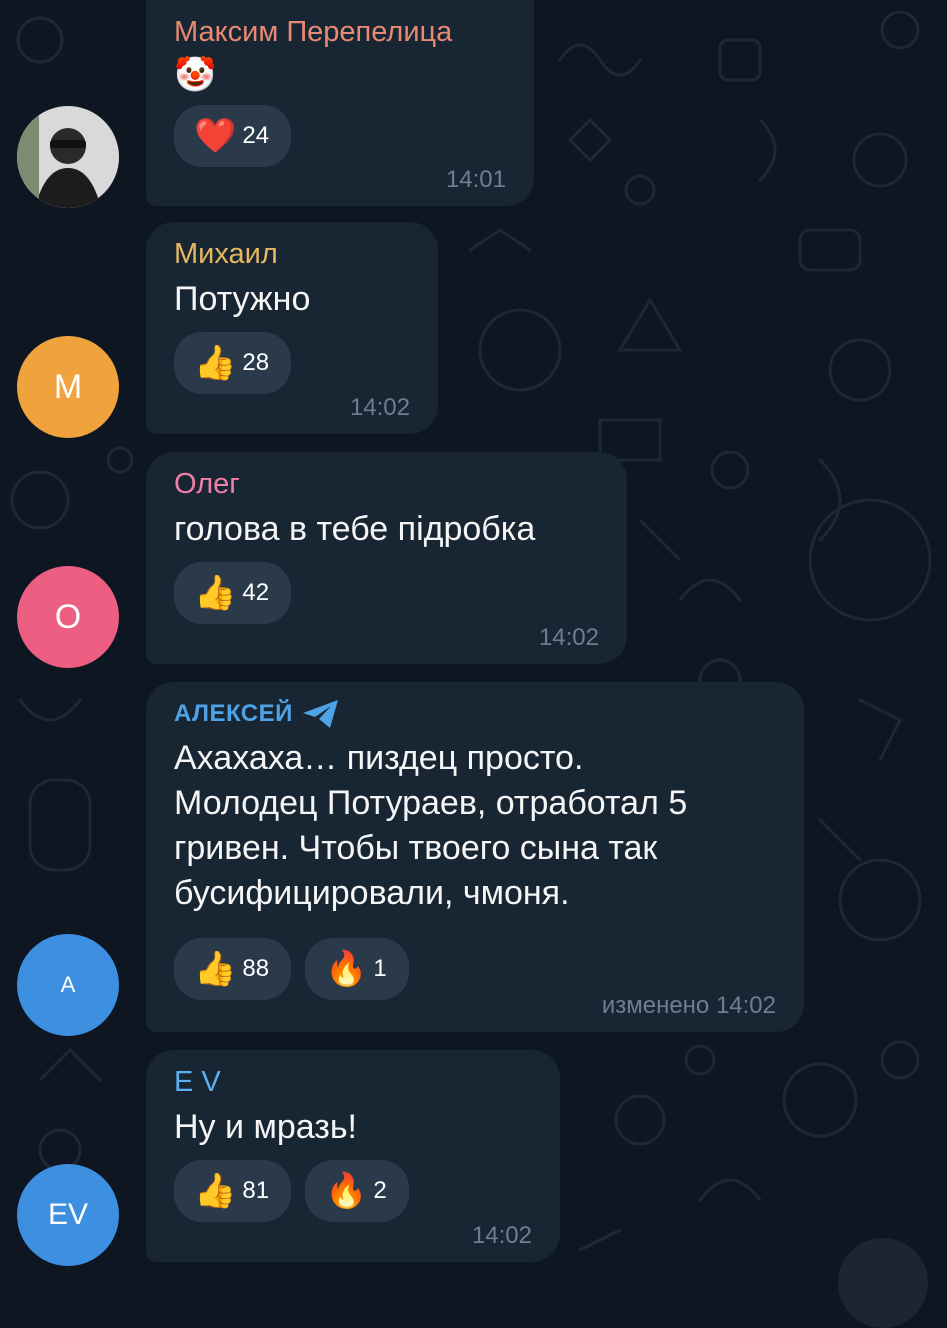 Image resolution: width=947 pixels, height=1328 pixels. What do you see at coordinates (475, 714) in the screenshot?
I see `sender-header: АЛЕКСЕЙ` at bounding box center [475, 714].